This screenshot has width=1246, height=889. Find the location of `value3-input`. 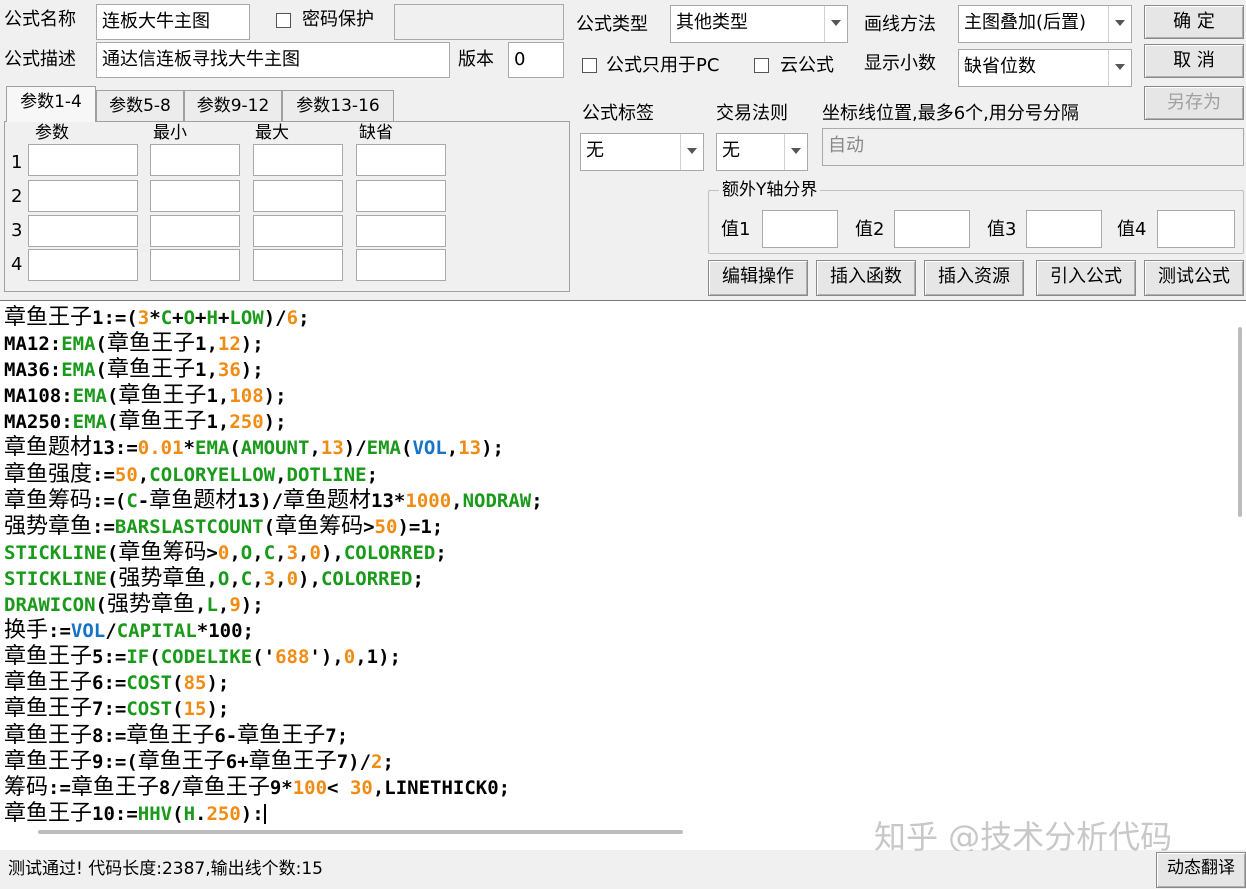

value3-input is located at coordinates (1064, 229).